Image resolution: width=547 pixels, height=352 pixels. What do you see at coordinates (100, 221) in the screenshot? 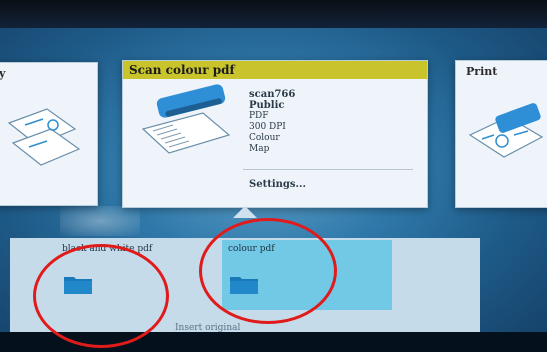
I see `screen-glare` at bounding box center [100, 221].